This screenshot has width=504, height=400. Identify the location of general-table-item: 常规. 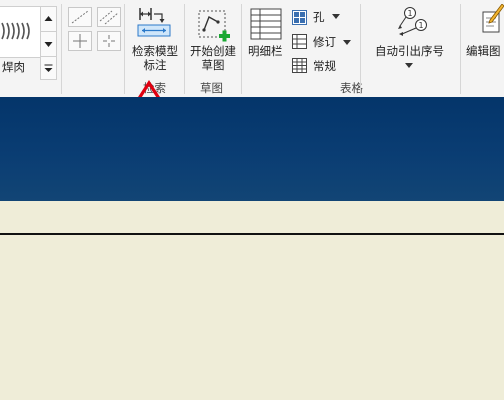
(324, 66).